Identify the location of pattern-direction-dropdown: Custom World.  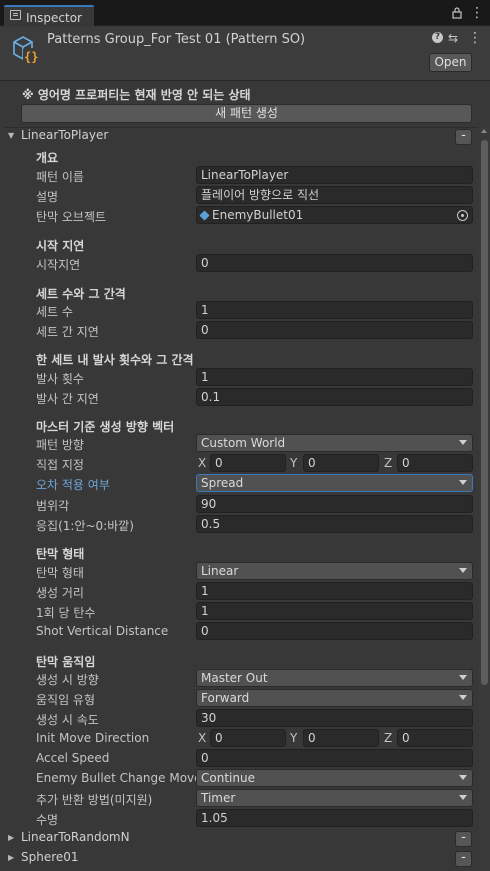
(334, 443).